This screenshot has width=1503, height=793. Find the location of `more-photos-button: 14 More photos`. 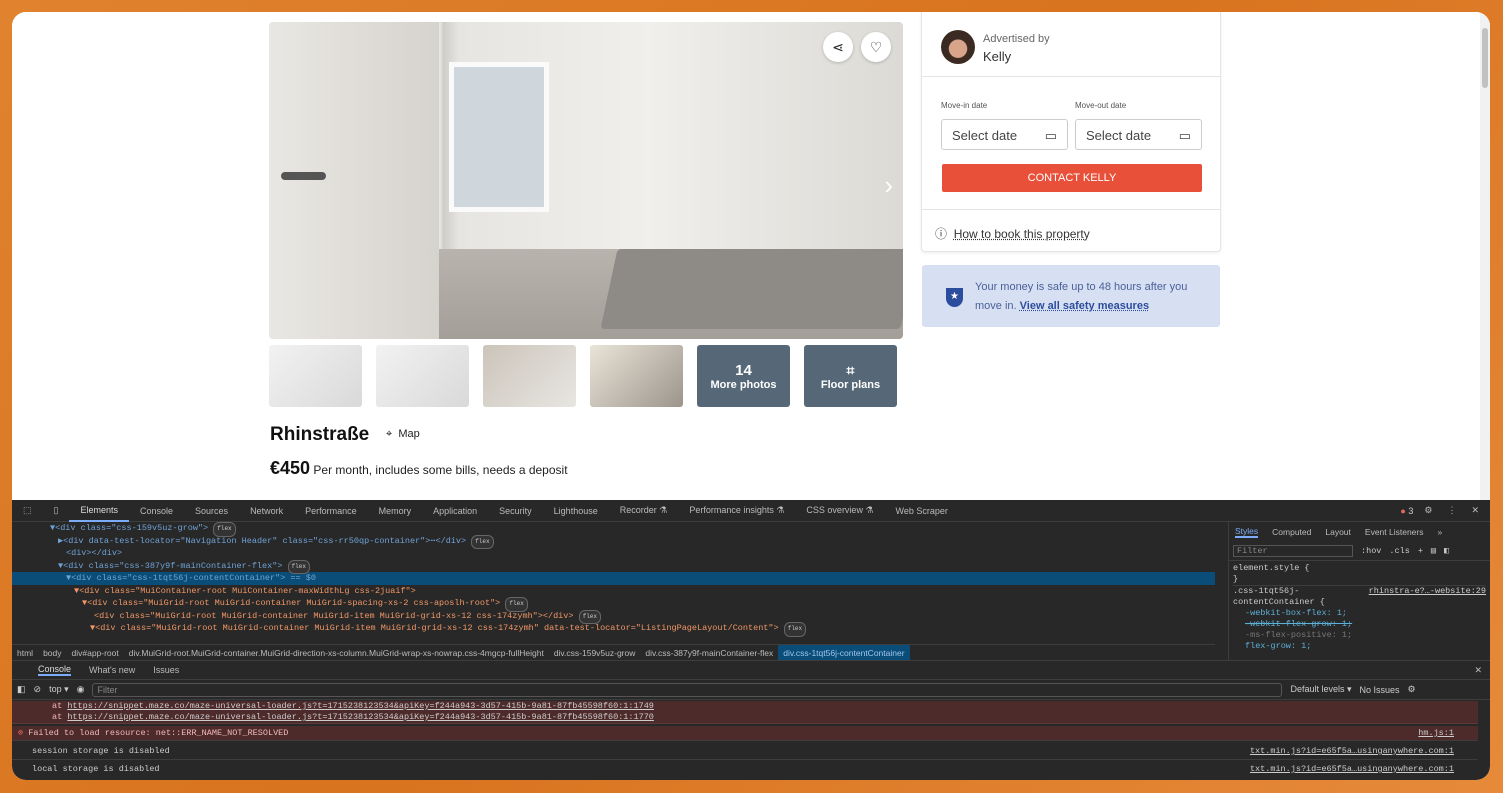

more-photos-button: 14 More photos is located at coordinates (743, 376).